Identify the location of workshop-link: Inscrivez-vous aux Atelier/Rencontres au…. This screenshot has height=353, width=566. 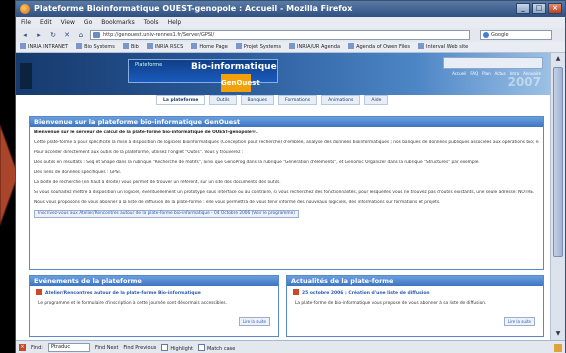
(166, 214).